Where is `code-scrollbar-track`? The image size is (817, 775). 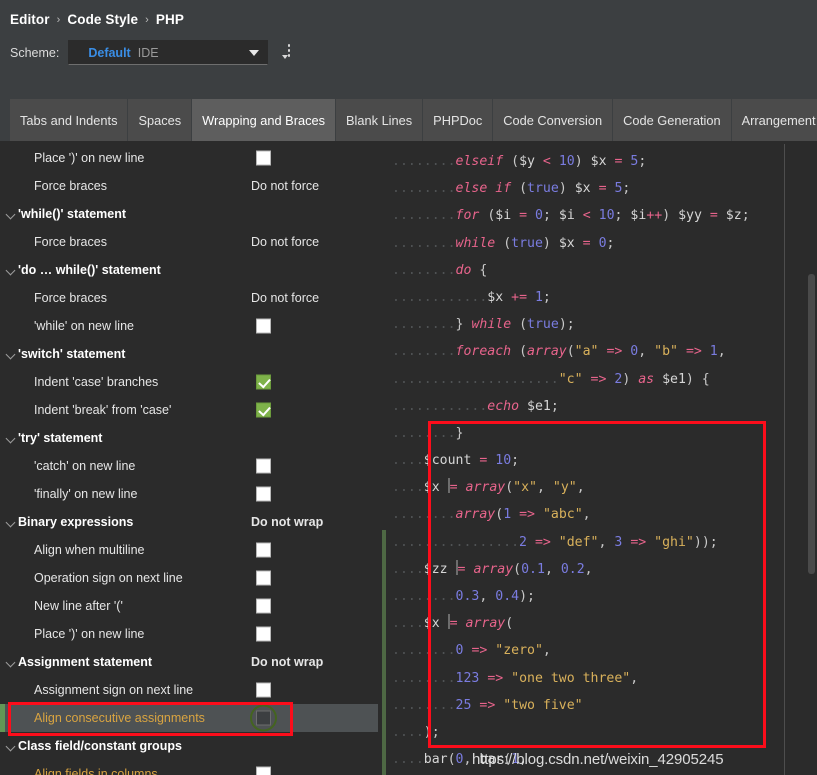 code-scrollbar-track is located at coordinates (811, 459).